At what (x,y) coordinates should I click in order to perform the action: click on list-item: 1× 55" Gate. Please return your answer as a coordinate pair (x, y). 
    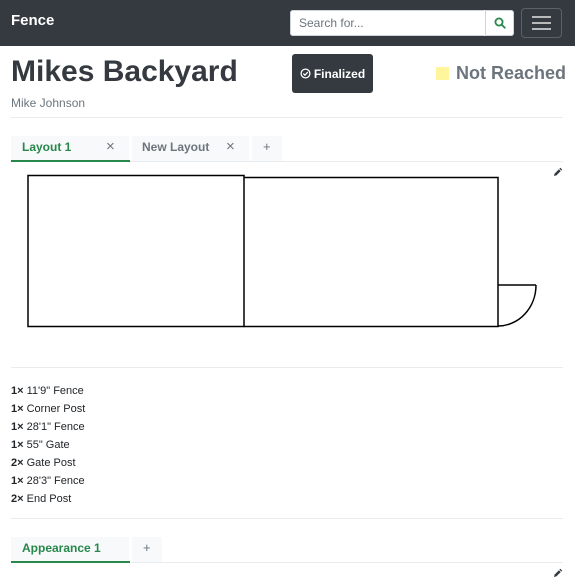
    Looking at the image, I should click on (40, 445).